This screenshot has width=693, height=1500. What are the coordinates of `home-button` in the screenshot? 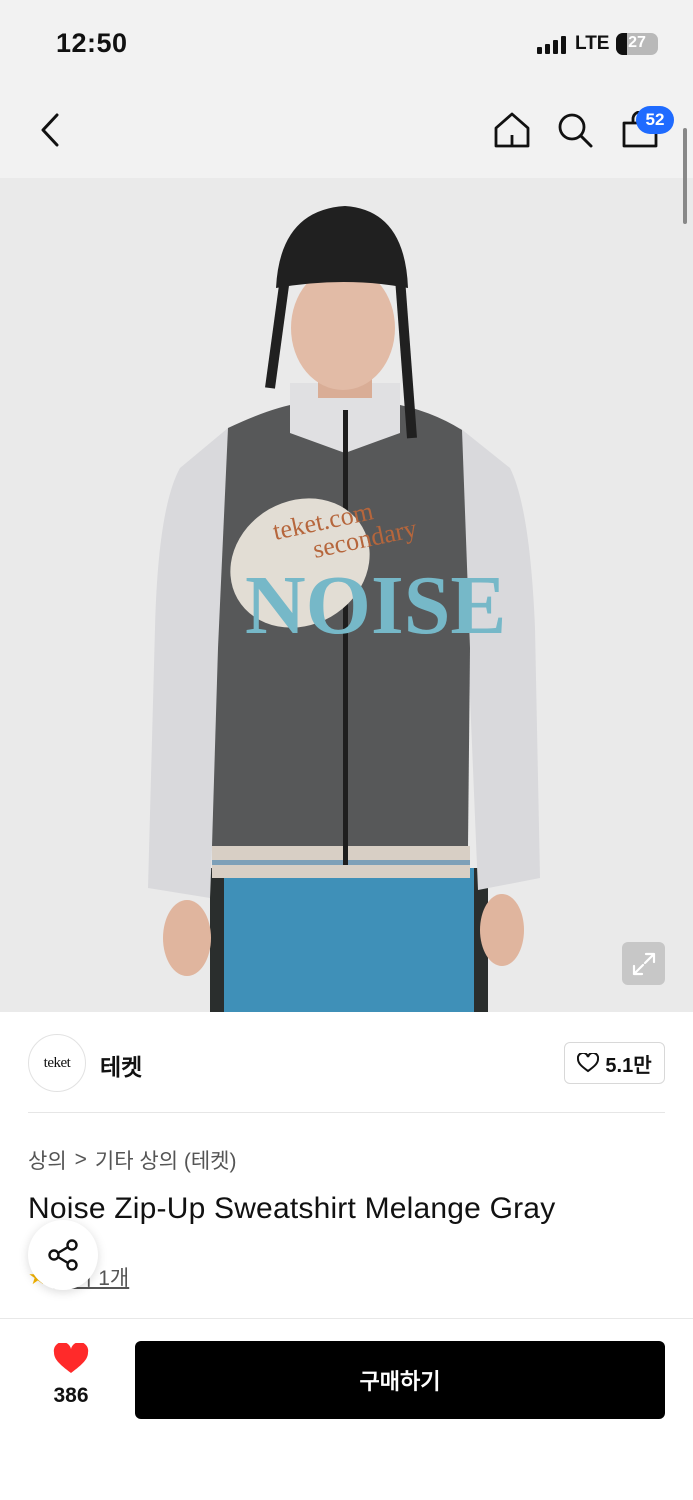 It's located at (512, 130).